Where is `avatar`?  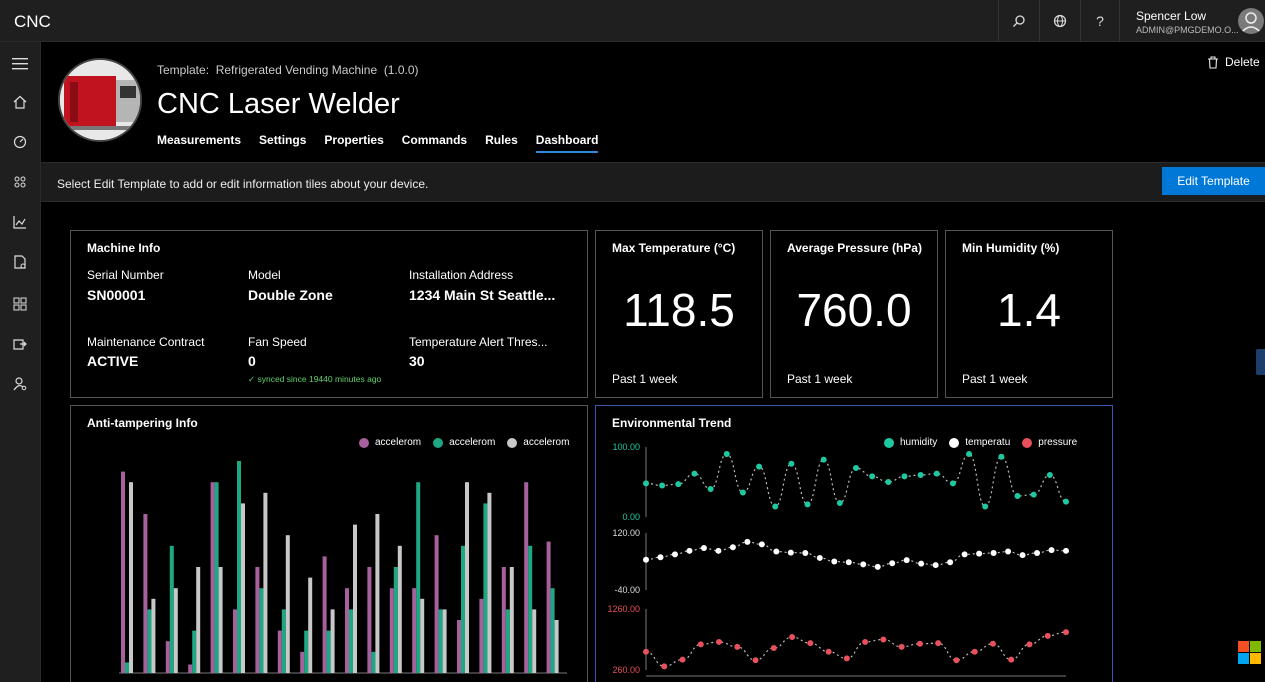 avatar is located at coordinates (1251, 21).